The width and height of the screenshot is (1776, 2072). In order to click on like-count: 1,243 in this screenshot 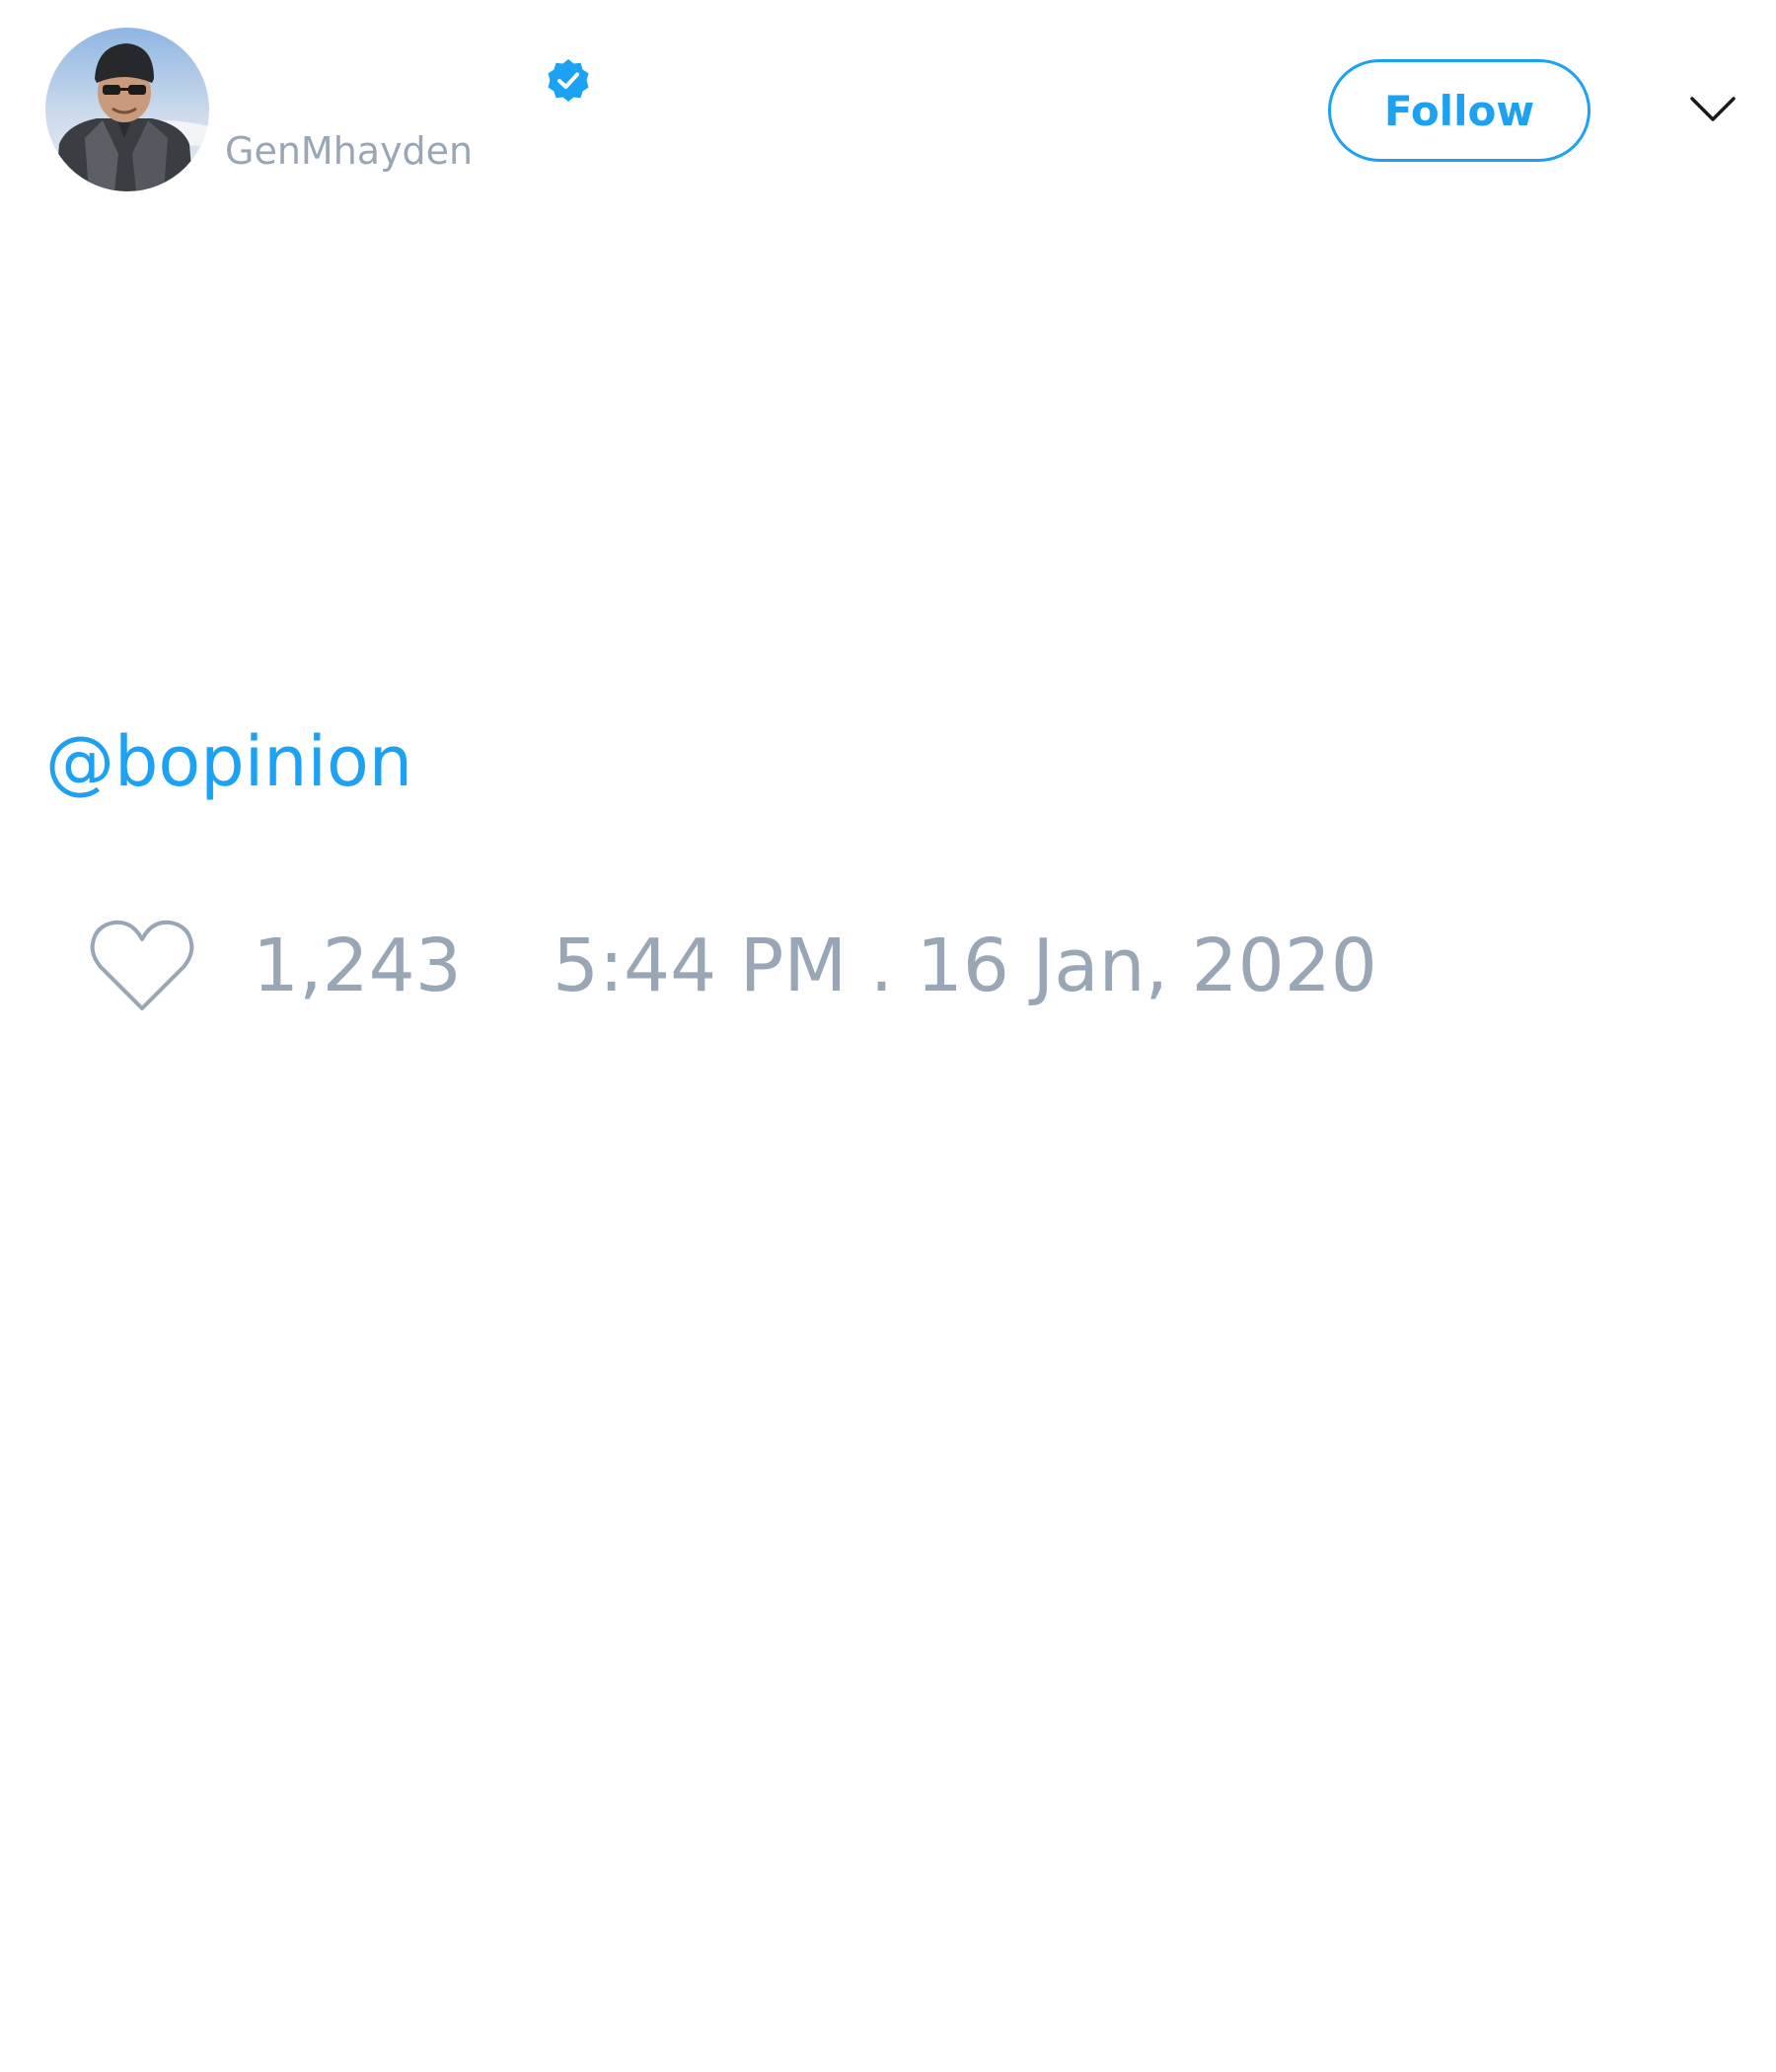, I will do `click(357, 966)`.